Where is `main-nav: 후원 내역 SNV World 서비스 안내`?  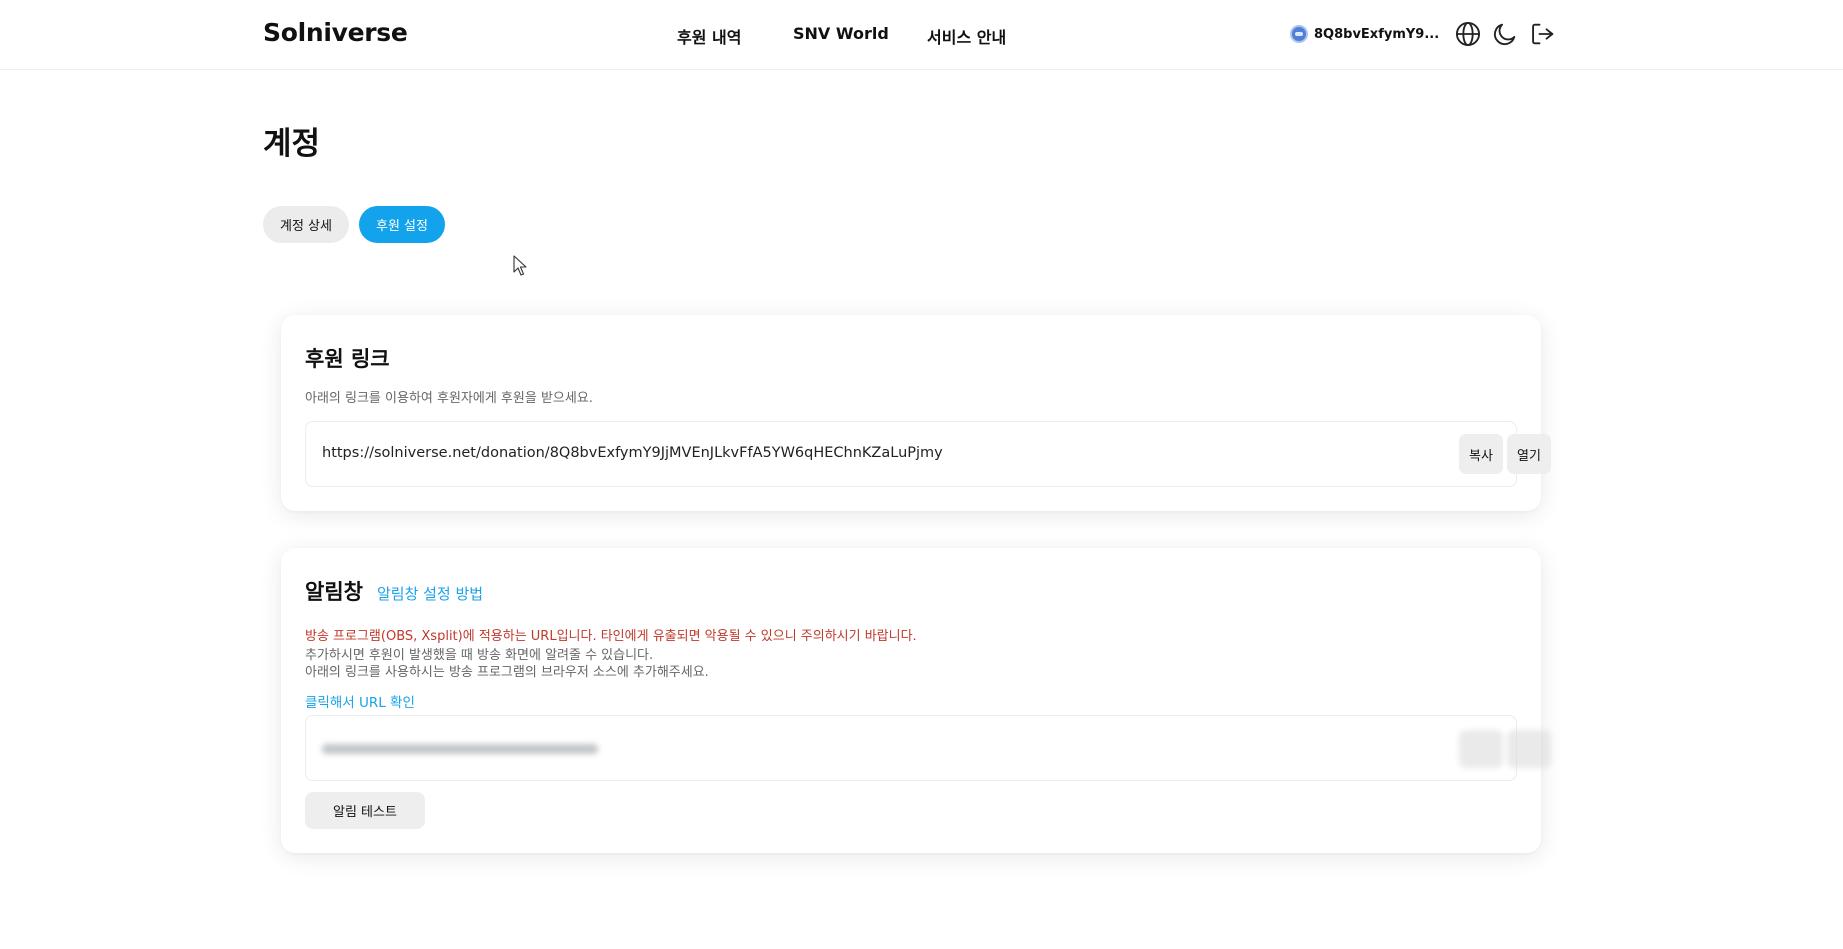
main-nav: 후원 내역 SNV World 서비스 안내 is located at coordinates (921, 36).